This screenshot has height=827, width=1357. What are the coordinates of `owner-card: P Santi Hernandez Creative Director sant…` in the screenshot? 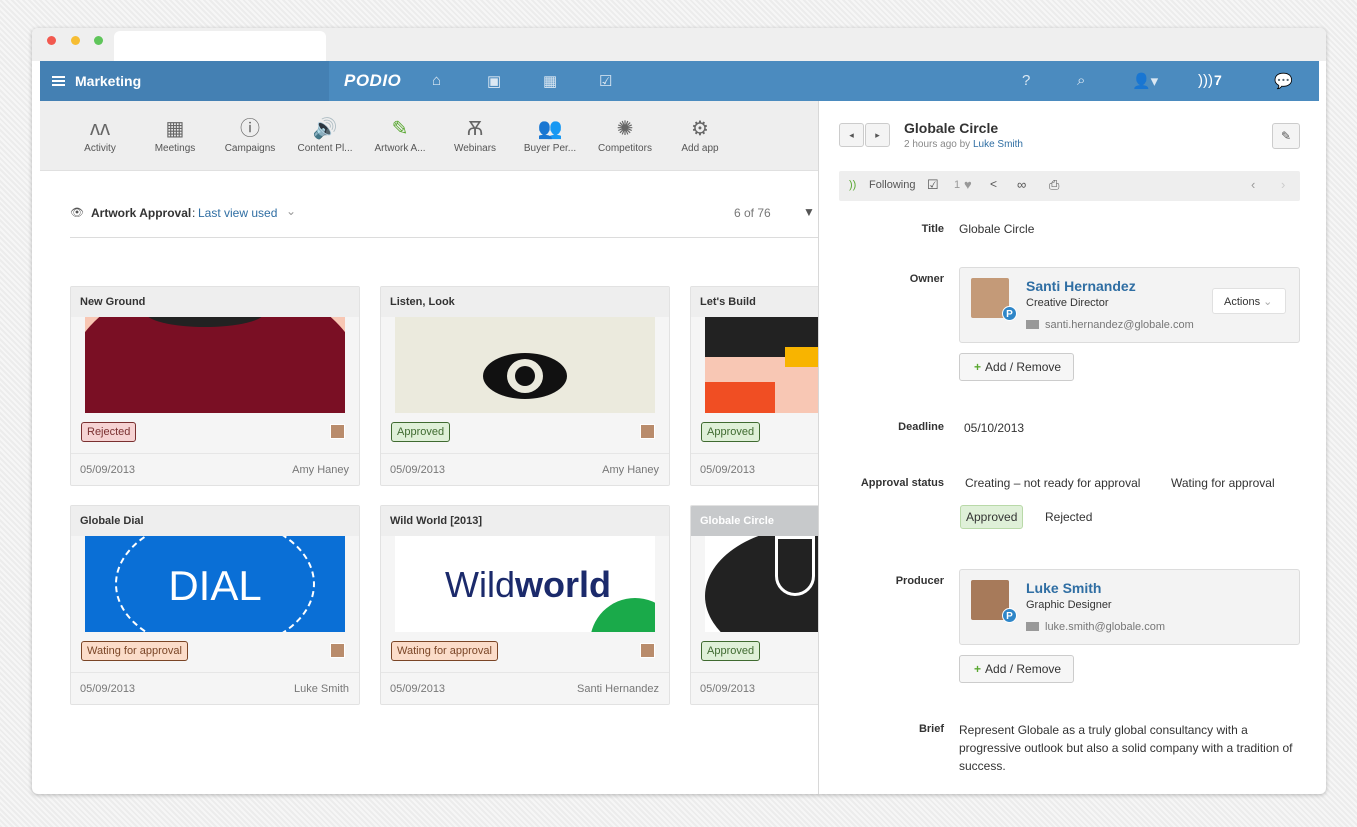 It's located at (1129, 305).